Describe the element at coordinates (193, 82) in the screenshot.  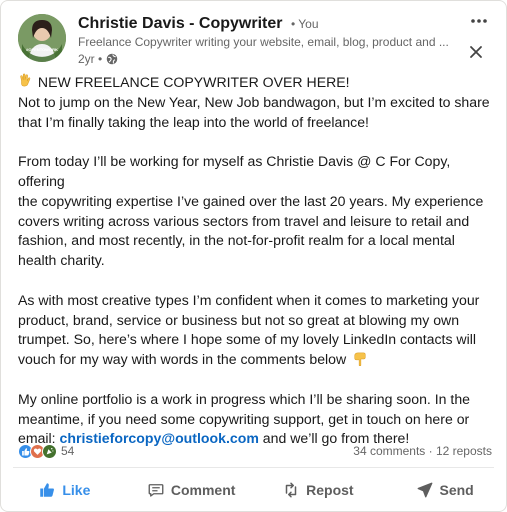
I see `post-headline: NEW FREELANCE COPYWRITER OVER HERE!` at that location.